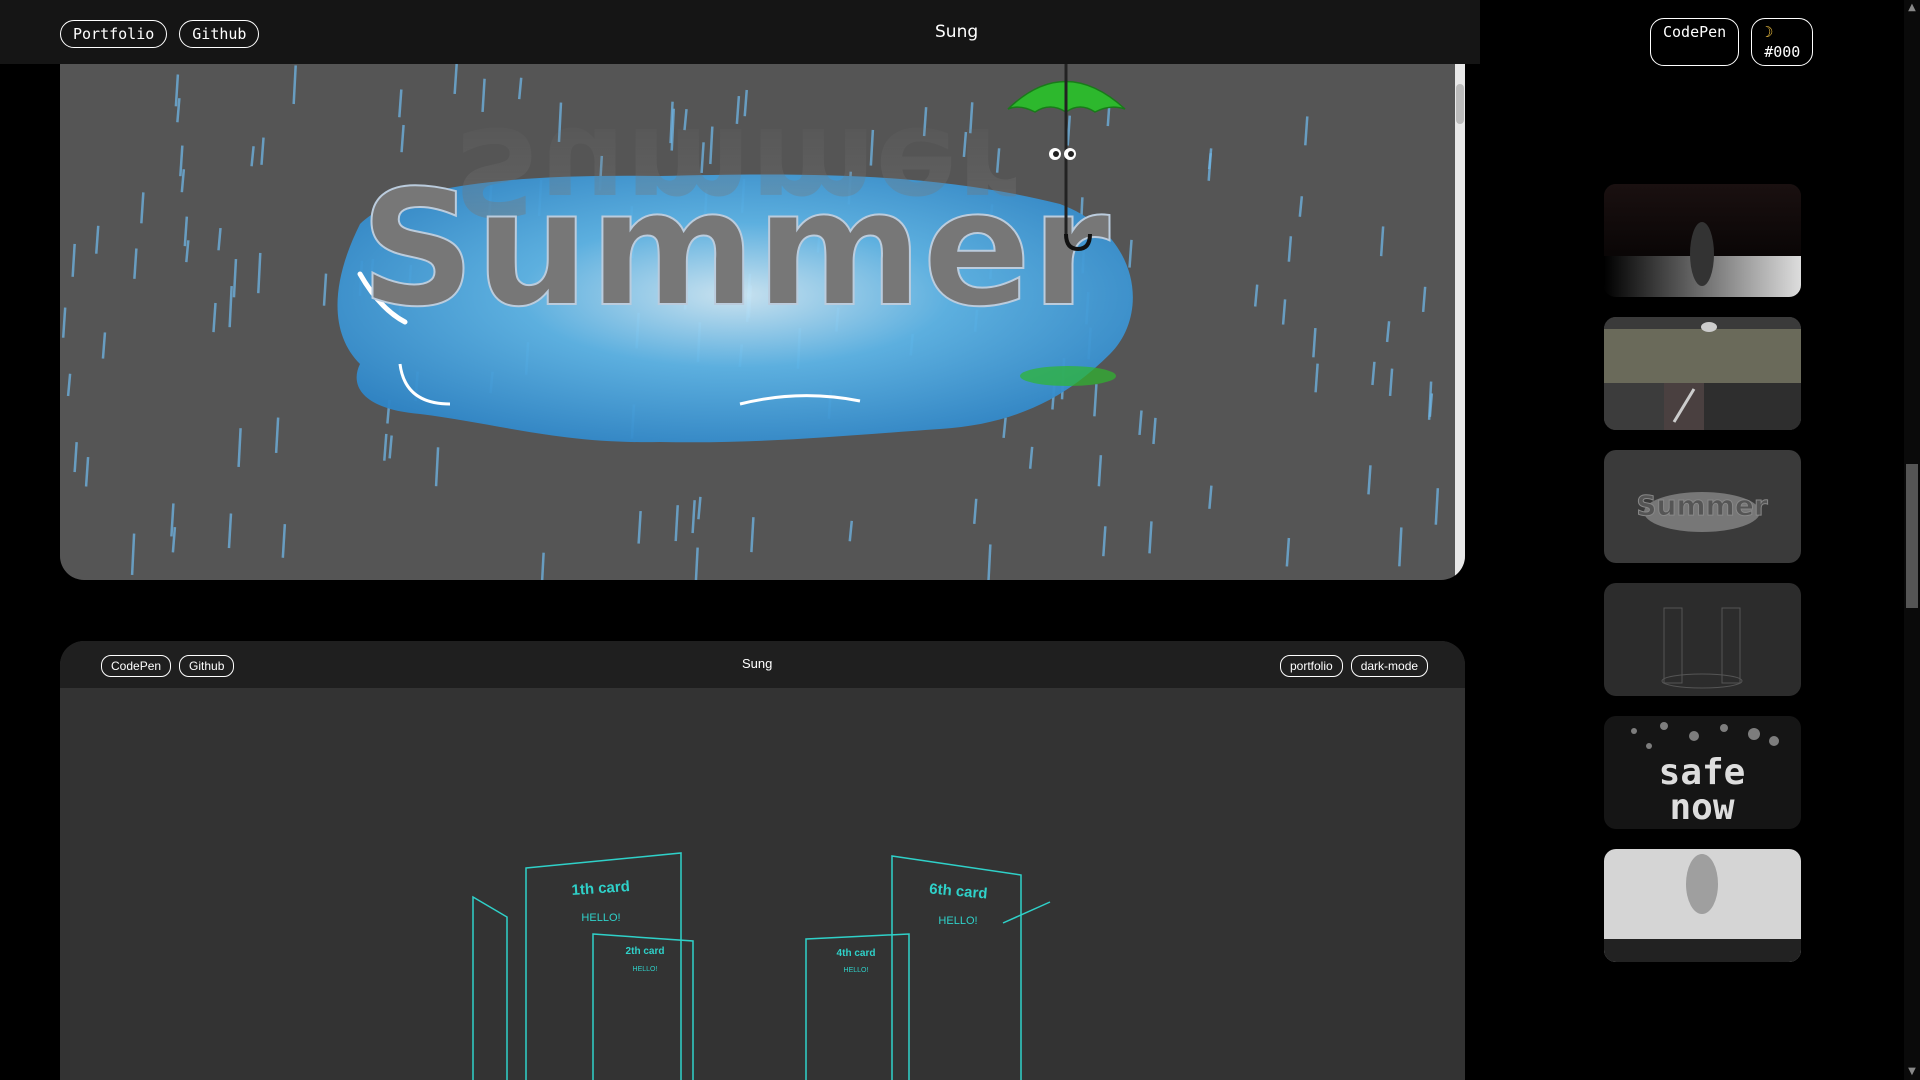 Image resolution: width=1920 pixels, height=1080 pixels. Describe the element at coordinates (1695, 42) in the screenshot. I see `codepen-button: CodePen` at that location.